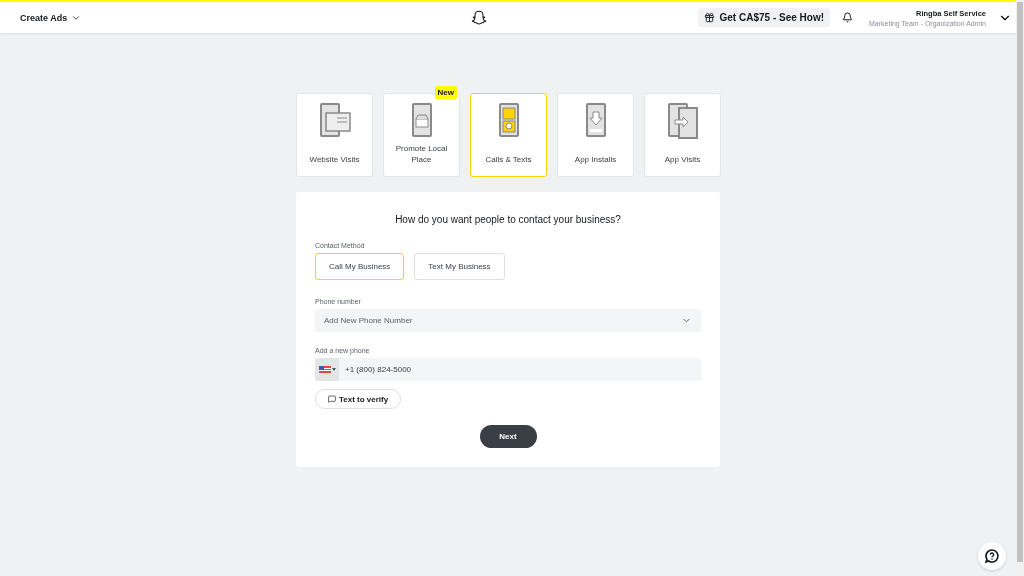 This screenshot has width=1024, height=576. What do you see at coordinates (333, 369) in the screenshot?
I see `caret-icon` at bounding box center [333, 369].